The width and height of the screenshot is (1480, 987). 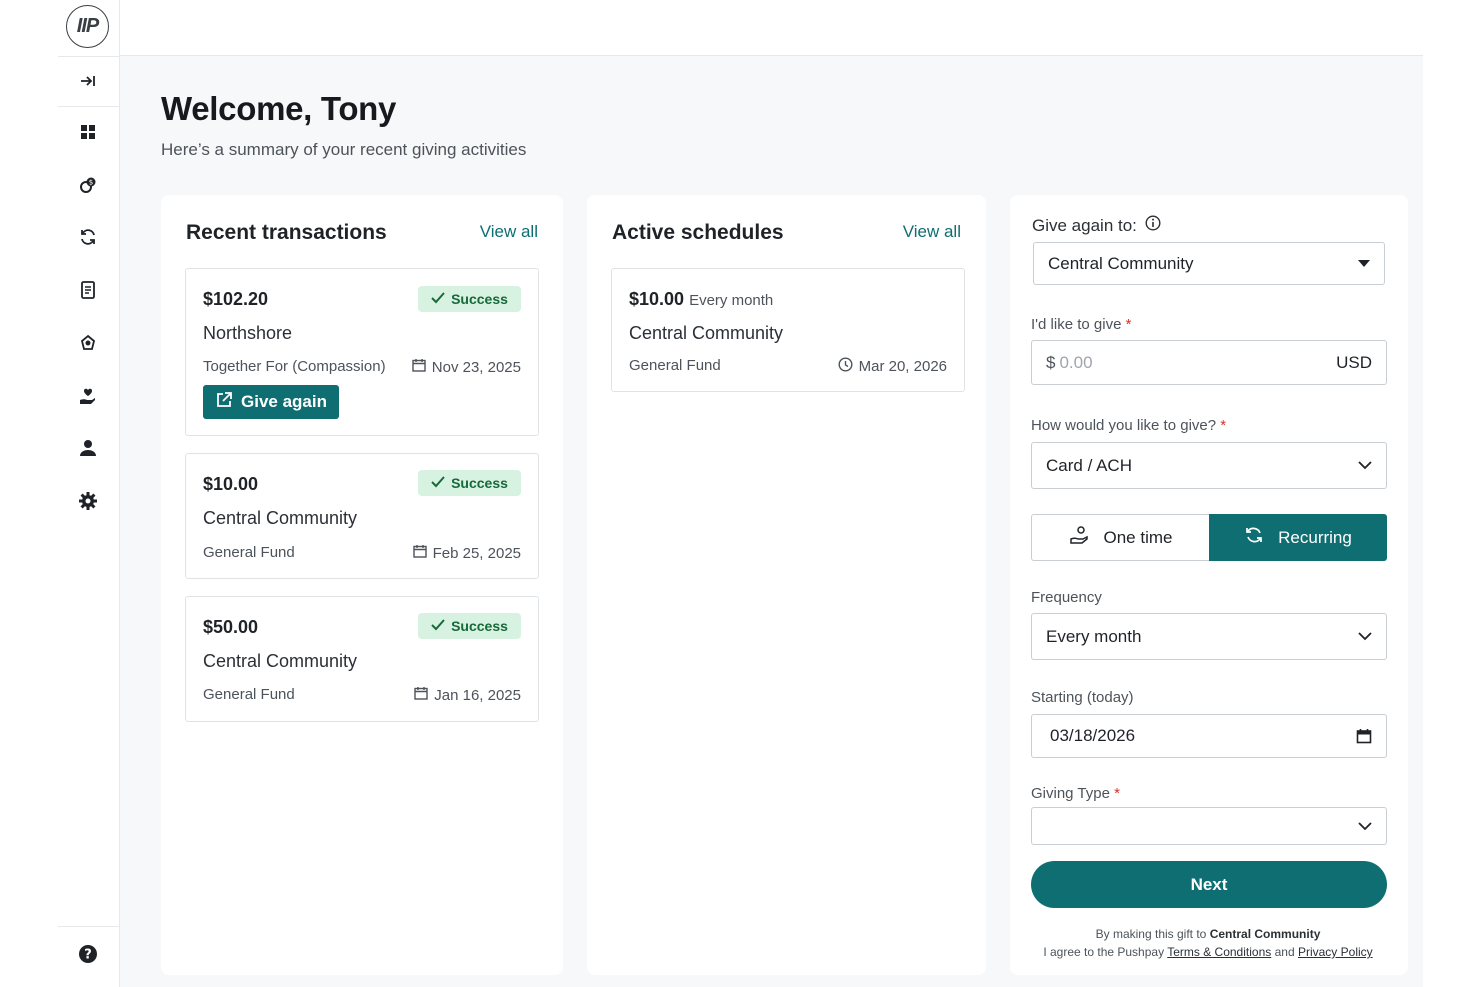 I want to click on payment-method-select: Card / ACH, so click(x=1209, y=465).